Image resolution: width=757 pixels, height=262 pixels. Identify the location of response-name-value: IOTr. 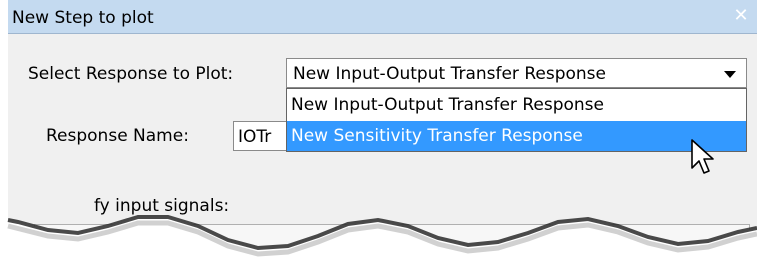
(255, 137).